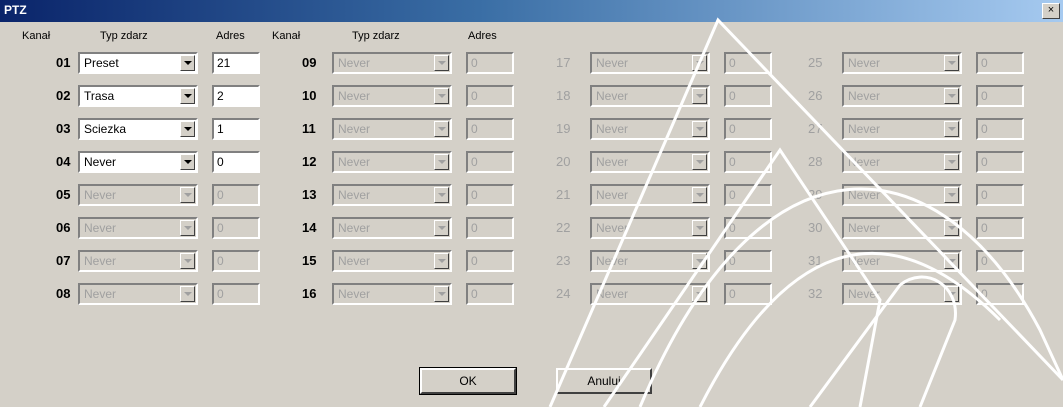  What do you see at coordinates (236, 63) in the screenshot?
I see `address-input: 21` at bounding box center [236, 63].